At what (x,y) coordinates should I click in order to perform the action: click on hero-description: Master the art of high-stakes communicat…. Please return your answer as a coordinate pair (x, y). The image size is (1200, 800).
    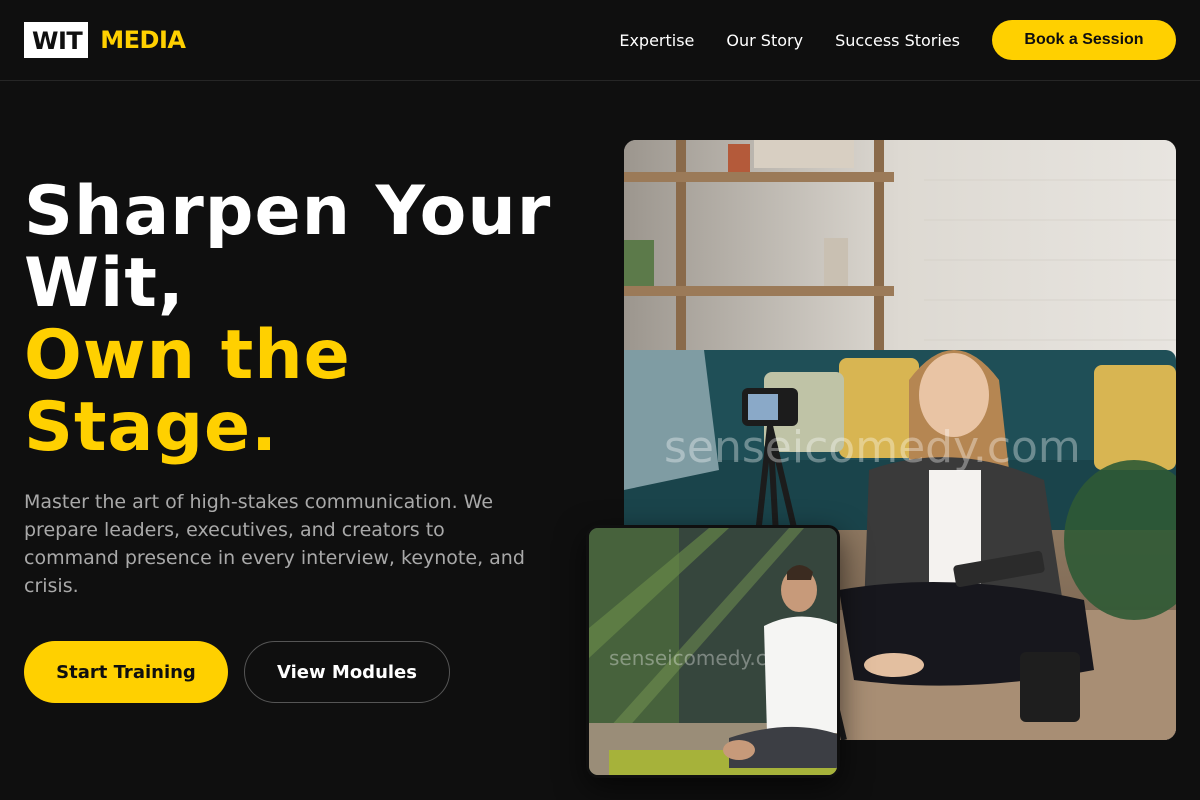
    Looking at the image, I should click on (274, 544).